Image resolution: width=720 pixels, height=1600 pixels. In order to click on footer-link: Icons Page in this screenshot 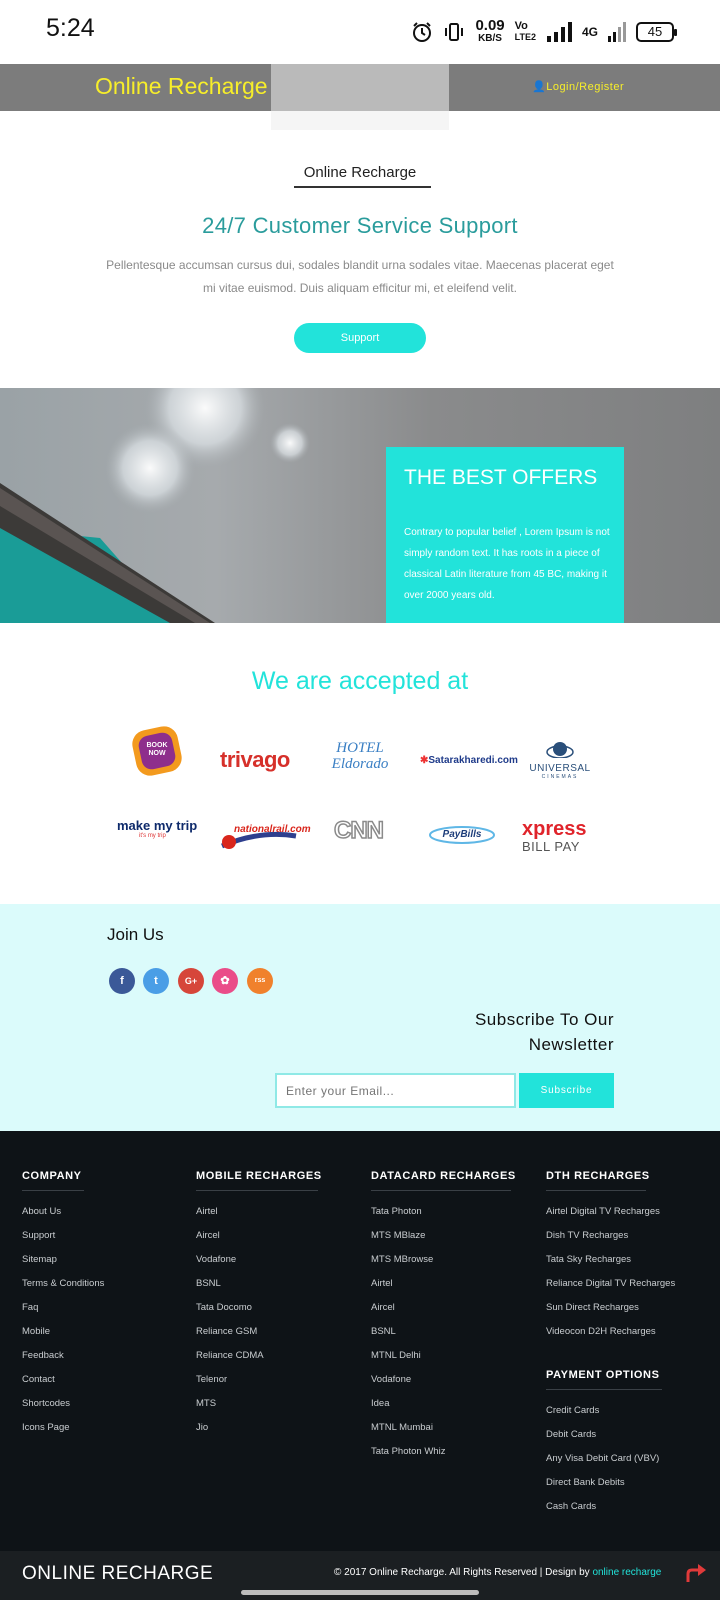, I will do `click(107, 1428)`.